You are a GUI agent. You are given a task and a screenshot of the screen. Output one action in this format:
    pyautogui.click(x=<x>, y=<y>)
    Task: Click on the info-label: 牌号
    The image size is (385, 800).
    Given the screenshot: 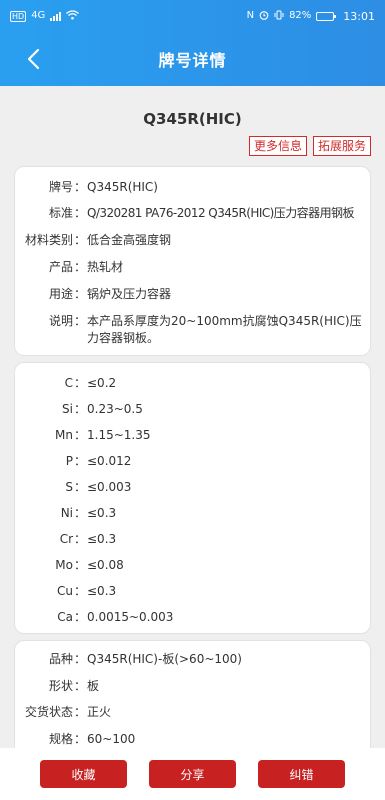 What is the action you would take?
    pyautogui.click(x=60, y=187)
    